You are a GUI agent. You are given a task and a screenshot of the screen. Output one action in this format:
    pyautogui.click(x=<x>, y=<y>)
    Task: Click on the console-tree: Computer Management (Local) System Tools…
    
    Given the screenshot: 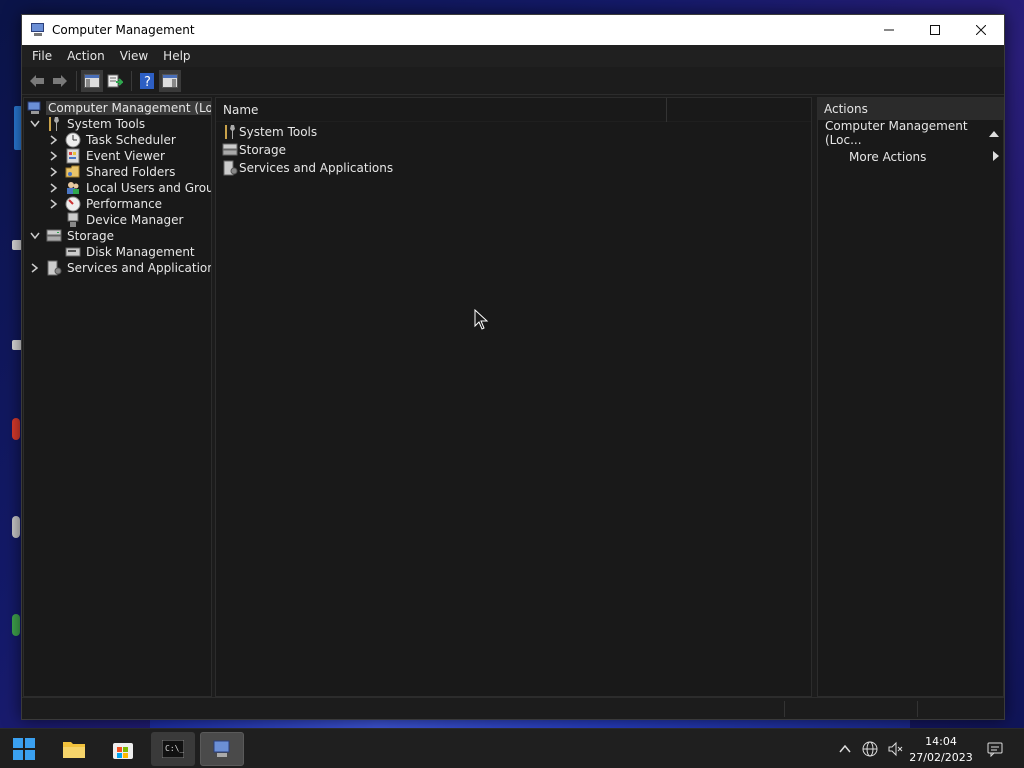 What is the action you would take?
    pyautogui.click(x=117, y=397)
    